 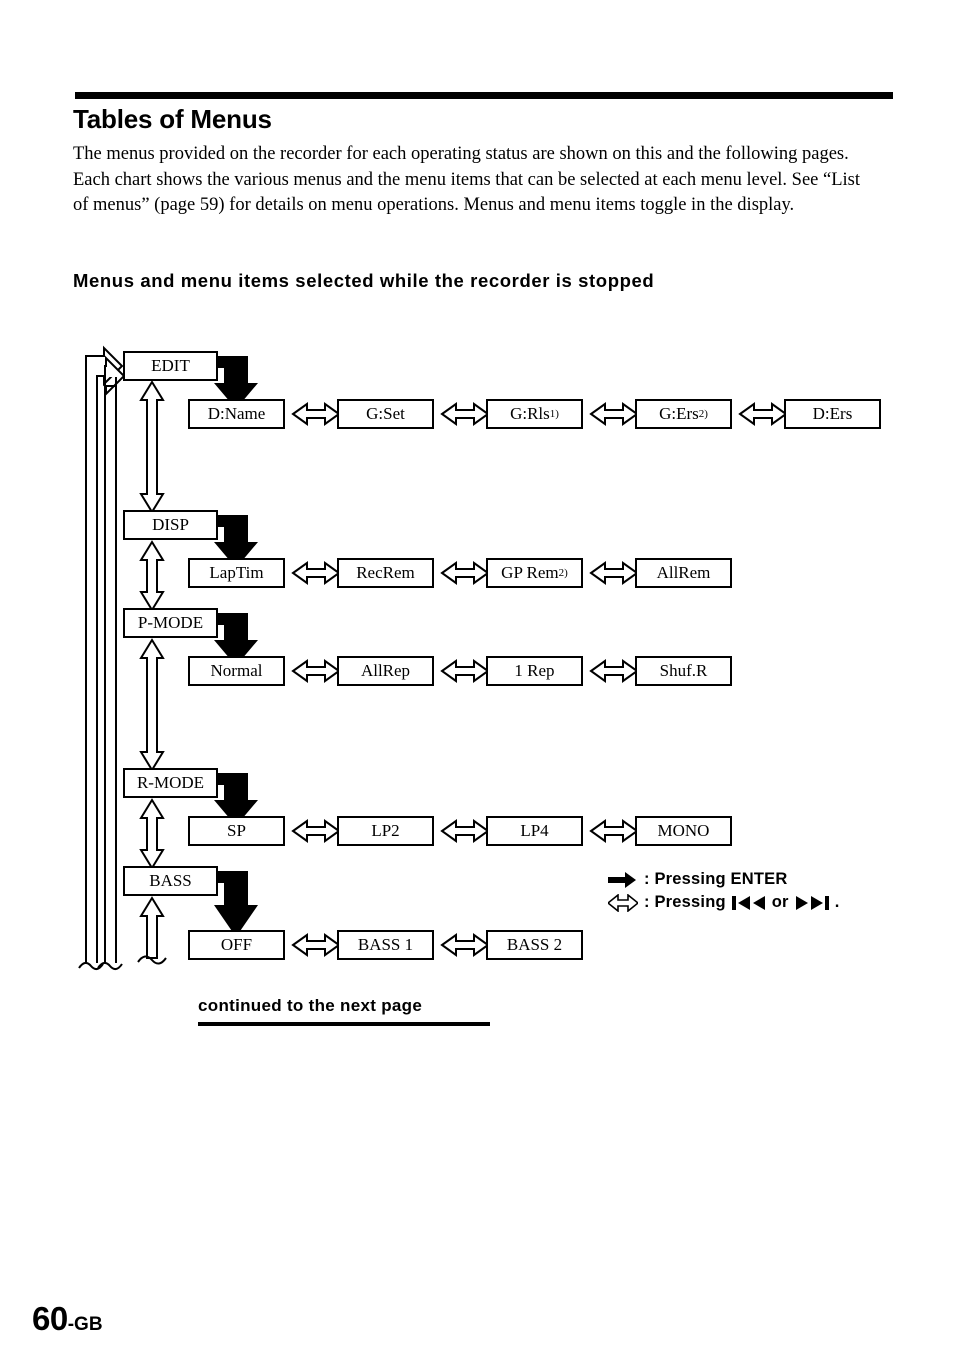 I want to click on legend-skip-text: : Pressing, so click(x=685, y=902).